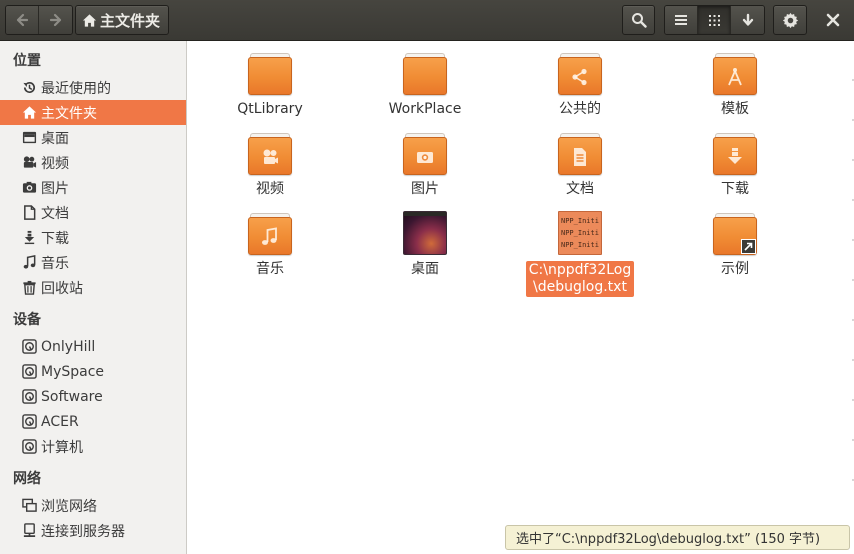  Describe the element at coordinates (427, 20) in the screenshot. I see `header-bar: 主文件夹` at that location.